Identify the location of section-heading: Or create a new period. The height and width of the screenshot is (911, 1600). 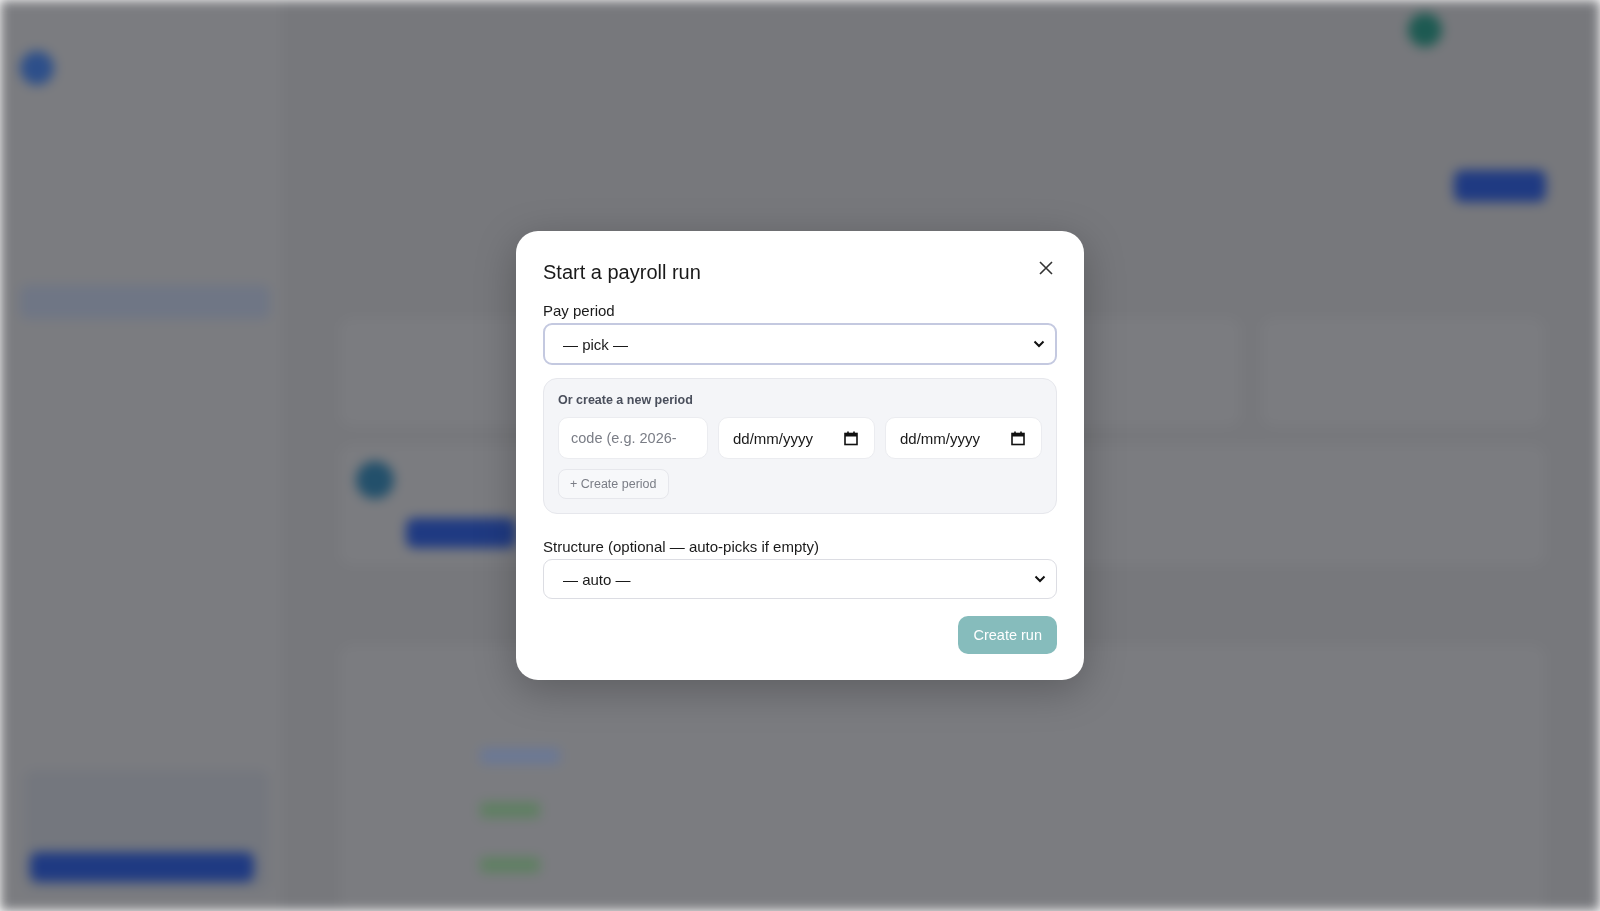
(625, 400).